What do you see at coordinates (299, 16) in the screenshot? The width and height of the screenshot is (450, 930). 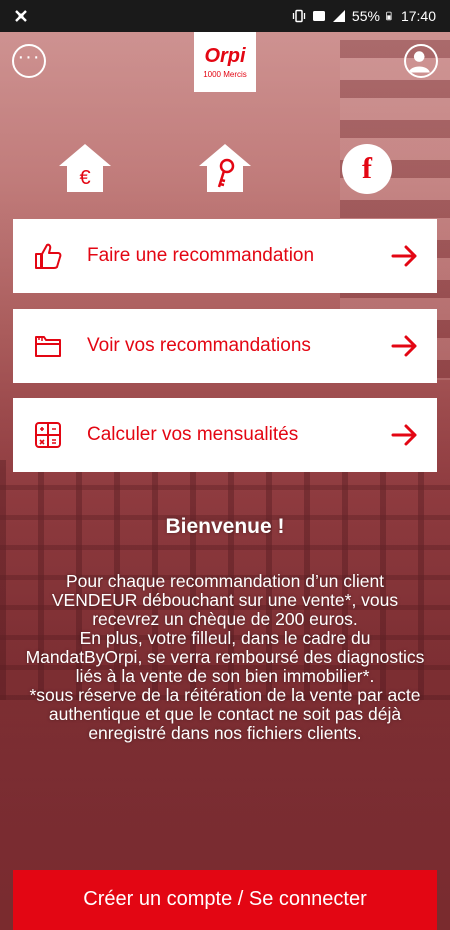 I see `vibrate-icon` at bounding box center [299, 16].